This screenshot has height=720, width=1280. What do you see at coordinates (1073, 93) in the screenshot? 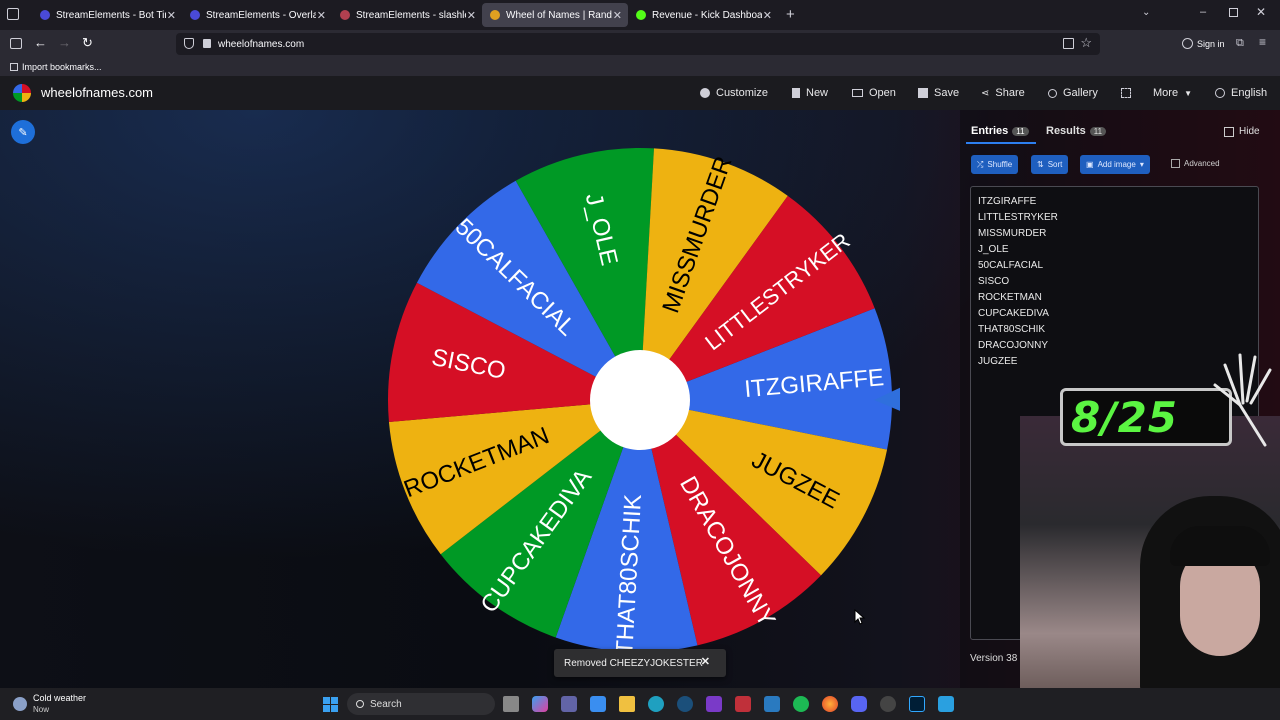
I see `gallery-button: Gallery` at bounding box center [1073, 93].